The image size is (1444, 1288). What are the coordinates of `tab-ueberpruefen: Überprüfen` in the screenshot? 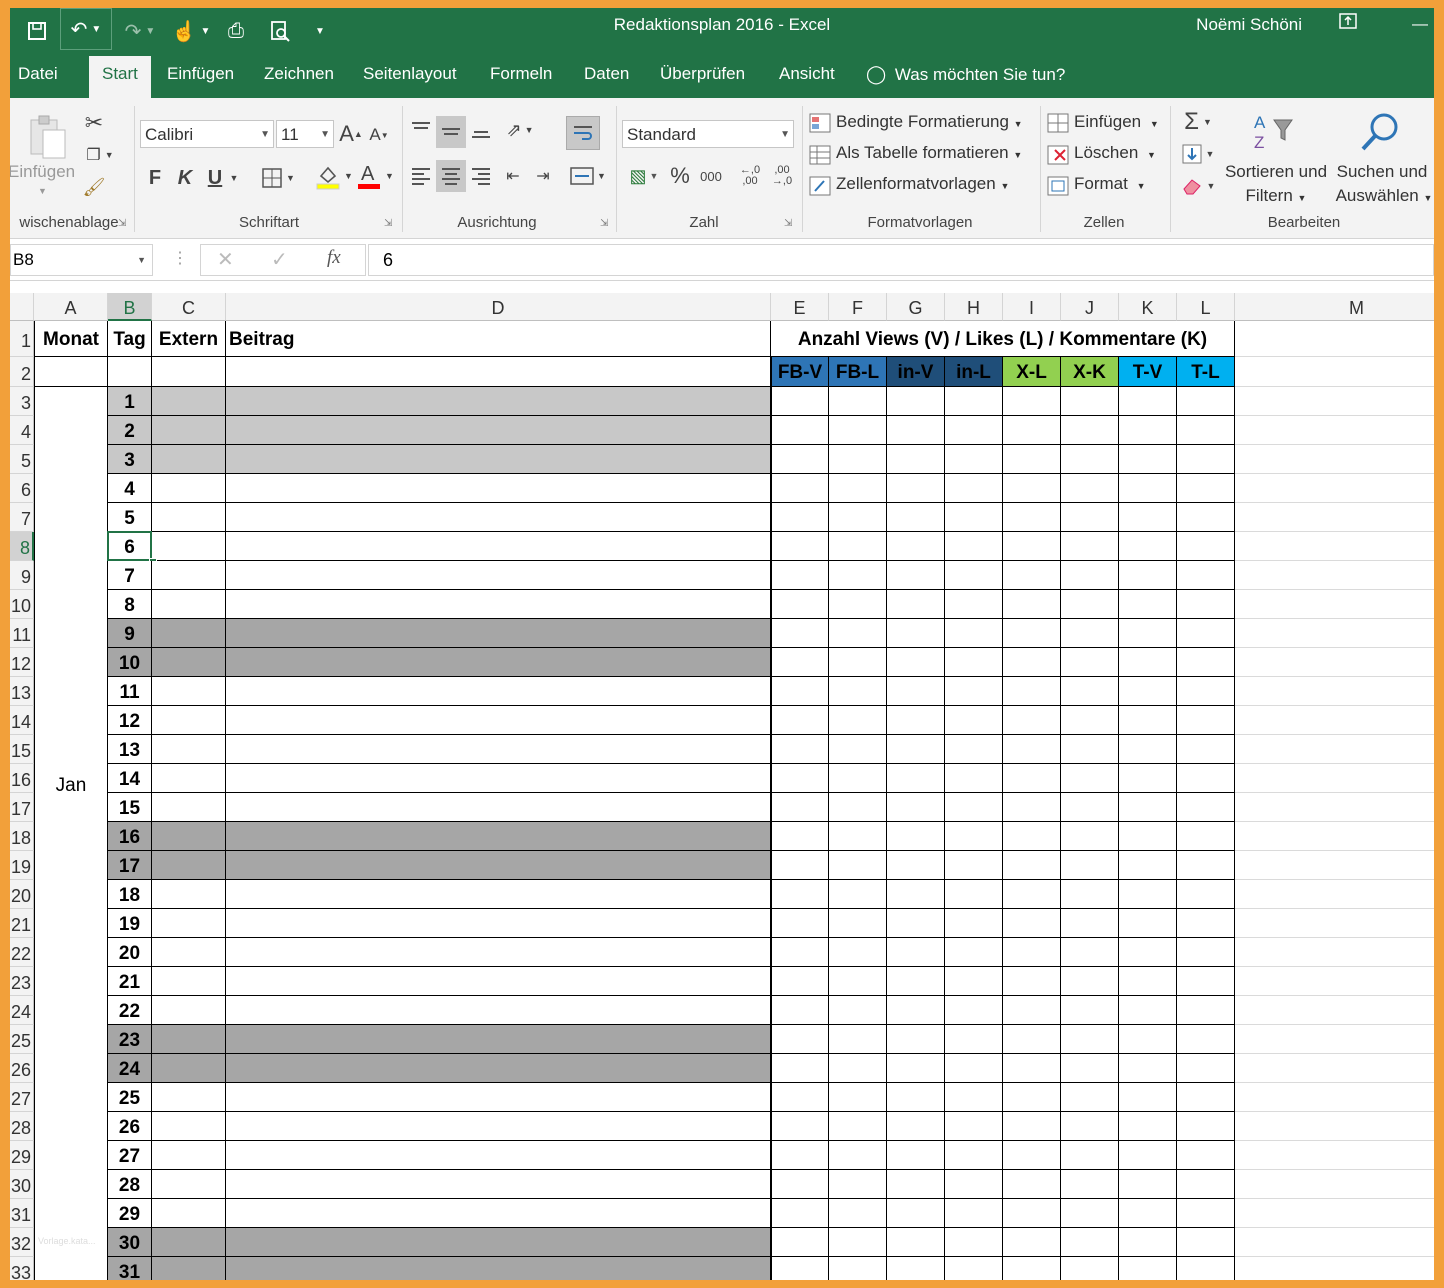 It's located at (702, 77).